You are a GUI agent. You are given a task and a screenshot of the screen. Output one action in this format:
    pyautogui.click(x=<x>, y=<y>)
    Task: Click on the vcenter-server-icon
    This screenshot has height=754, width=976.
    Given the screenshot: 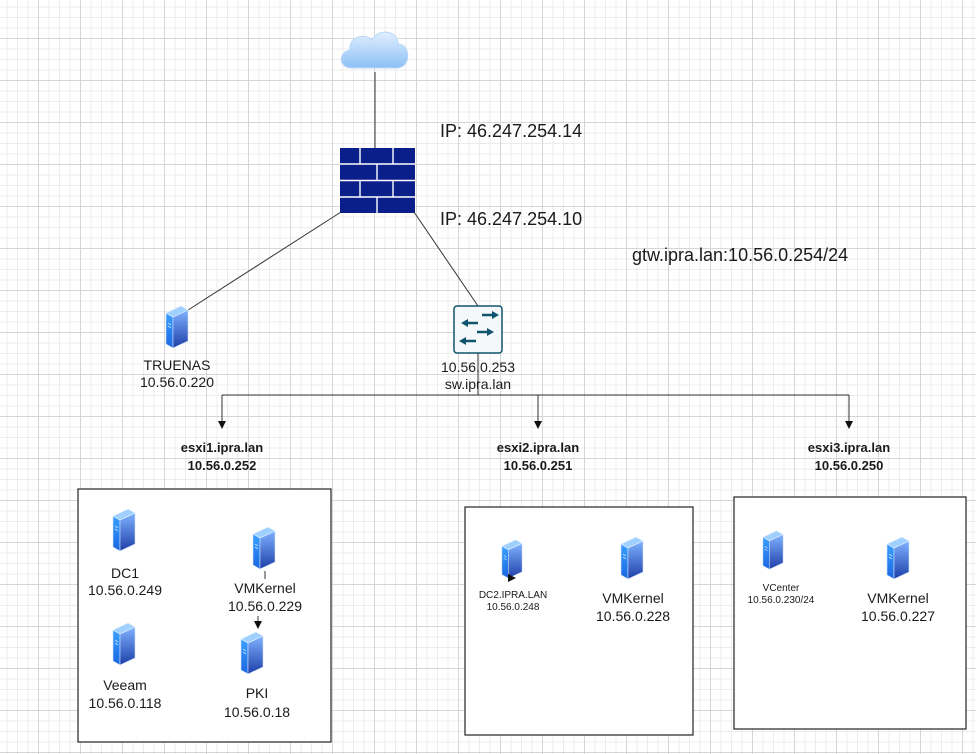 What is the action you would take?
    pyautogui.click(x=773, y=550)
    